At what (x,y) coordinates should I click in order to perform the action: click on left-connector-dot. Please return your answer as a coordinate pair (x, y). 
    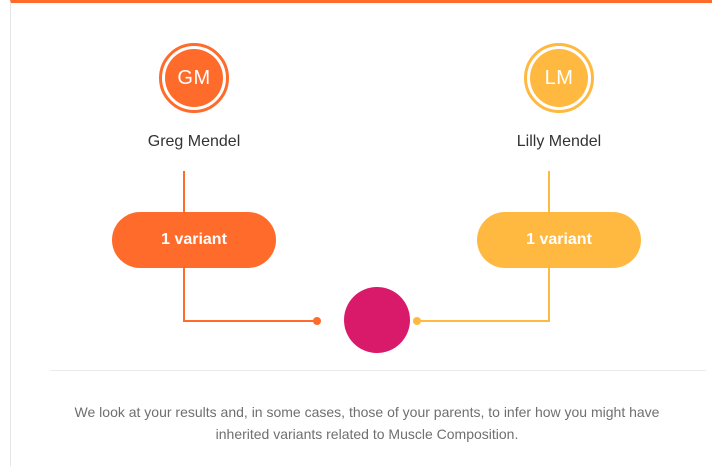
    Looking at the image, I should click on (317, 321).